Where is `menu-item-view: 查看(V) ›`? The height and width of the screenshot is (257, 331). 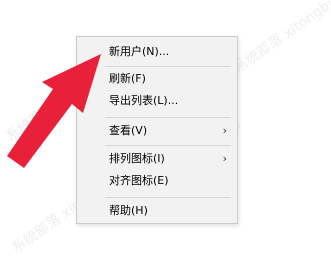 menu-item-view: 查看(V) › is located at coordinates (157, 131).